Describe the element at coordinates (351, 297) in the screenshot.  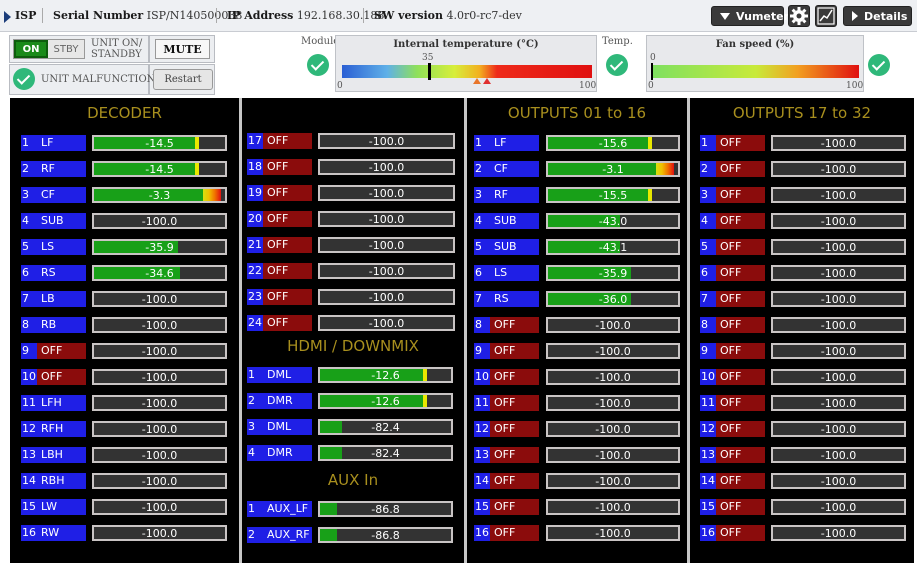
I see `channel-row: 23 OFF -100.0` at that location.